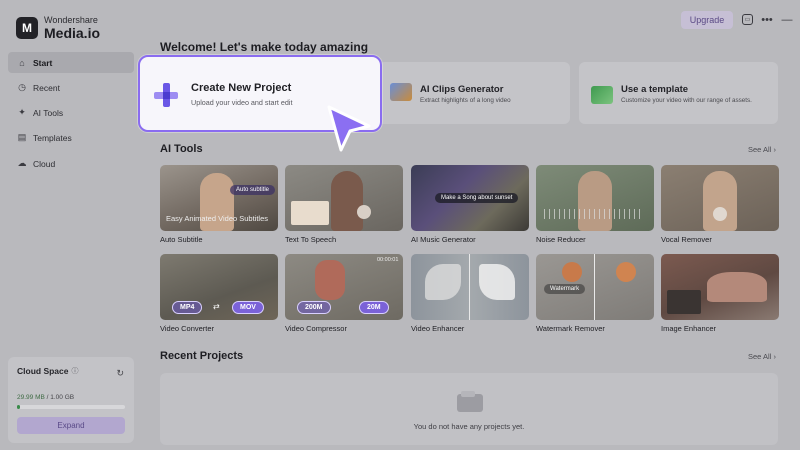 Image resolution: width=800 pixels, height=450 pixels. Describe the element at coordinates (477, 198) in the screenshot. I see `badge: Make a Song about sunset` at that location.